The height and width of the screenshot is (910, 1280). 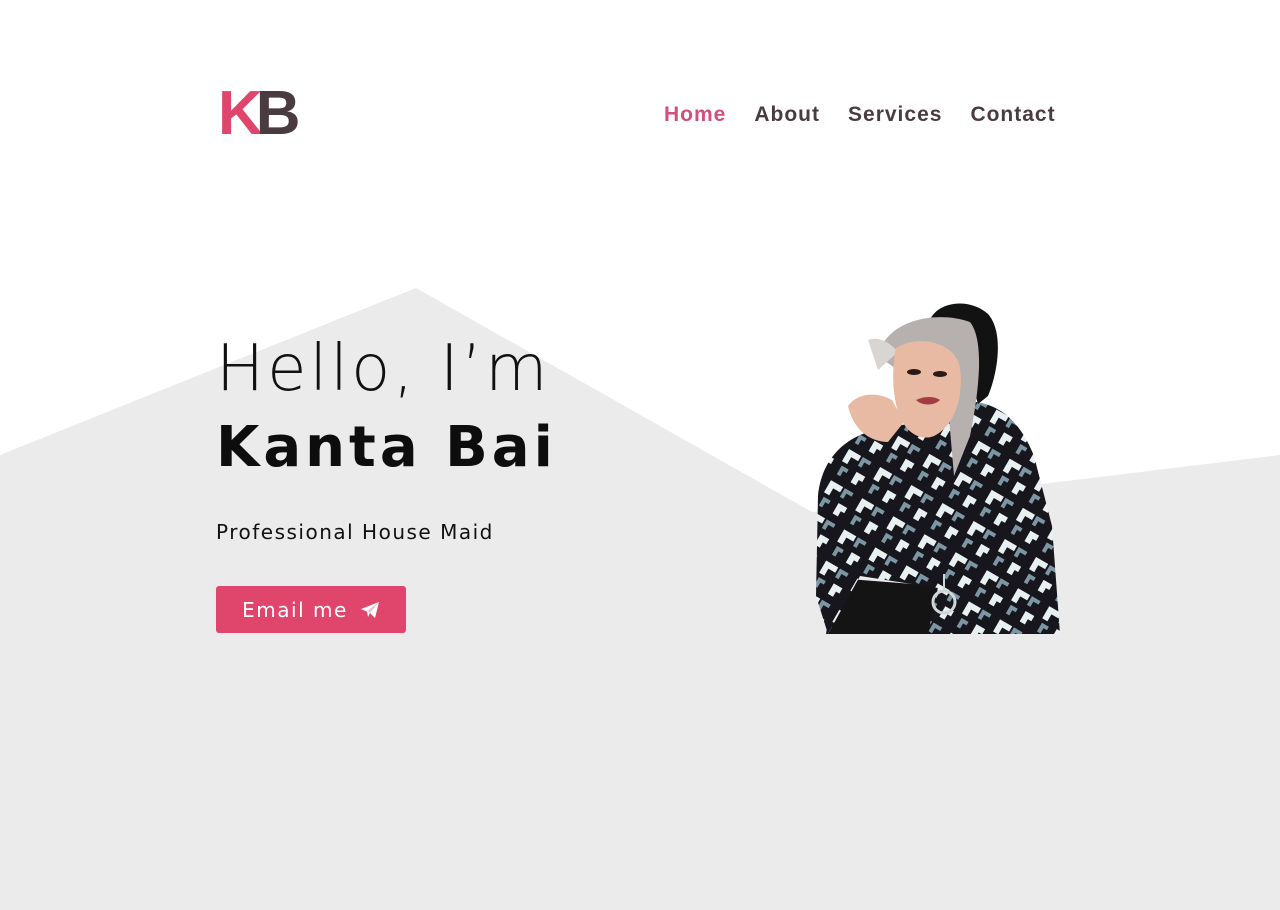 I want to click on email-me-button: Email me, so click(x=311, y=609).